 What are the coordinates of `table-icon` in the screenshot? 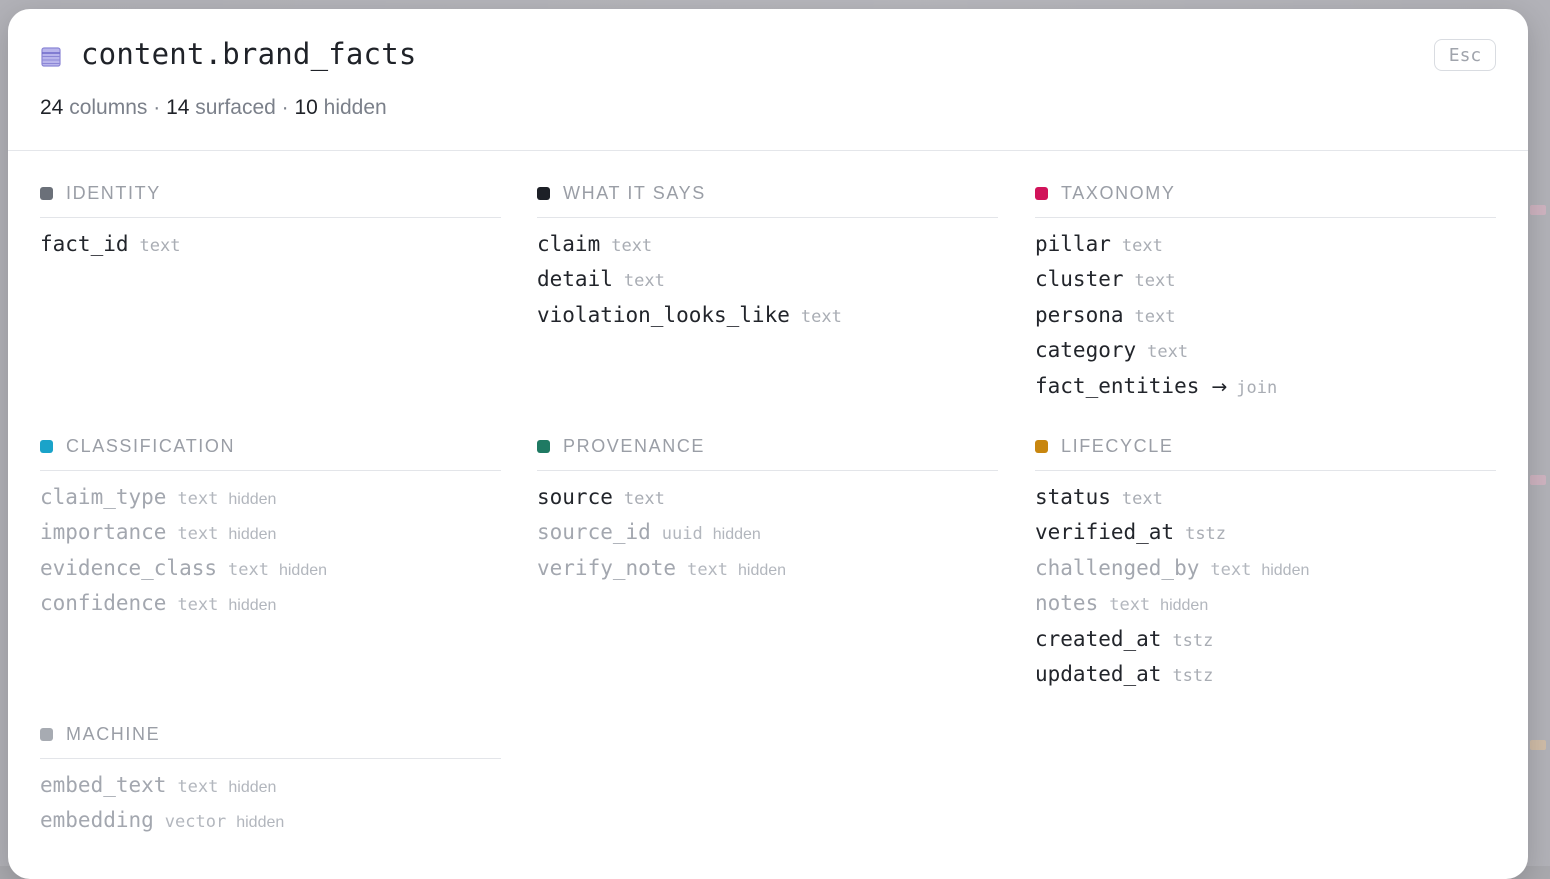 It's located at (51, 57).